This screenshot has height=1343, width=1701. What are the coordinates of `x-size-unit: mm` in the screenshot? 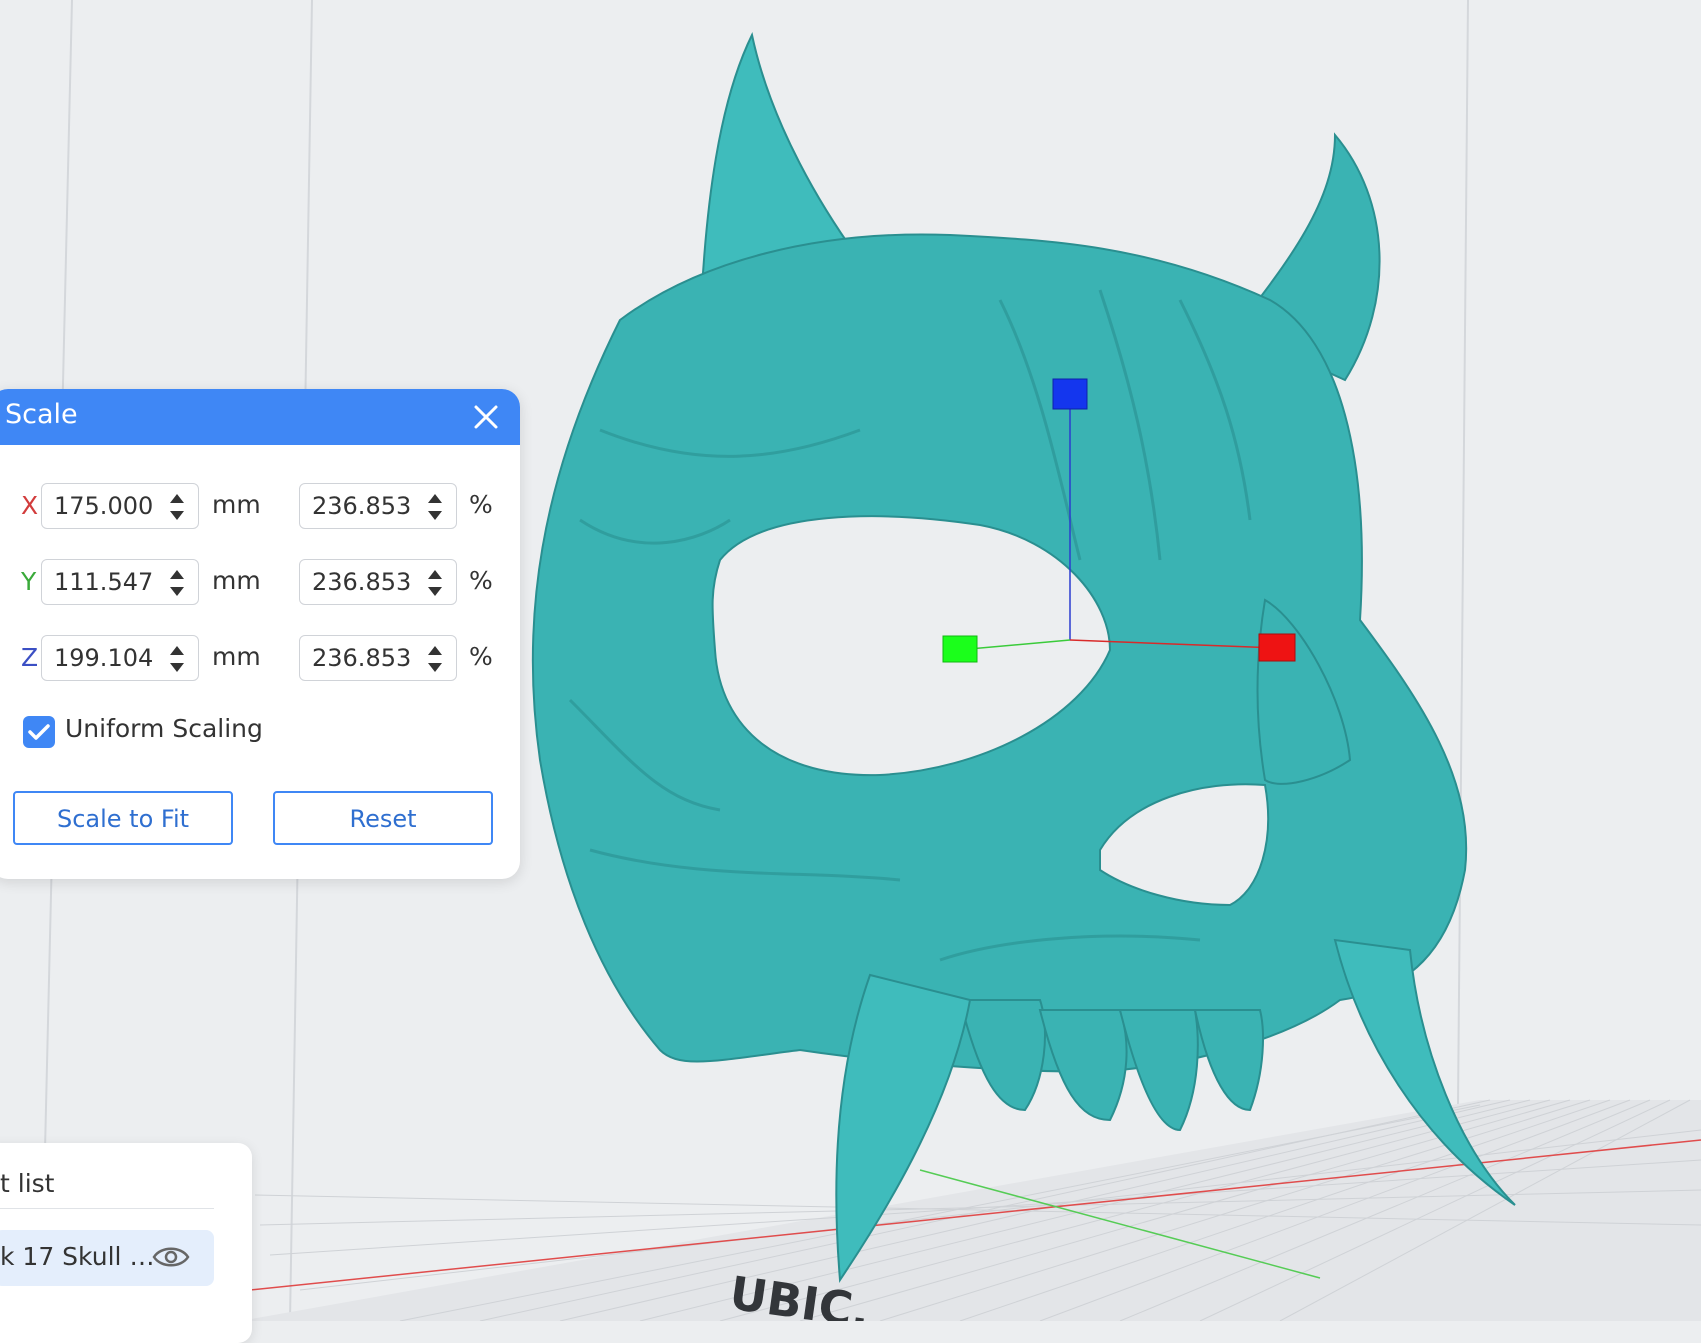 It's located at (236, 504).